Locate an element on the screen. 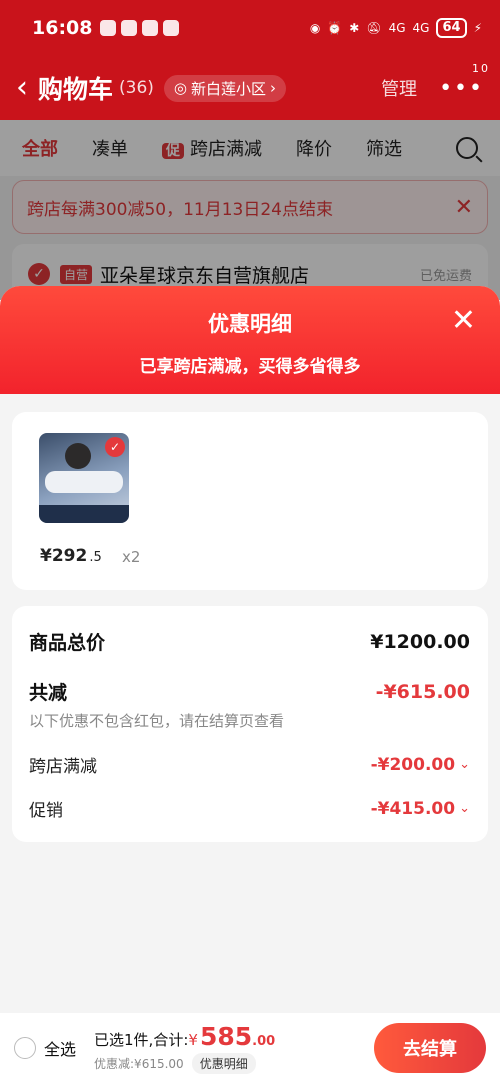 Image resolution: width=500 pixels, height=1083 pixels. product-quantity: x2 is located at coordinates (131, 557).